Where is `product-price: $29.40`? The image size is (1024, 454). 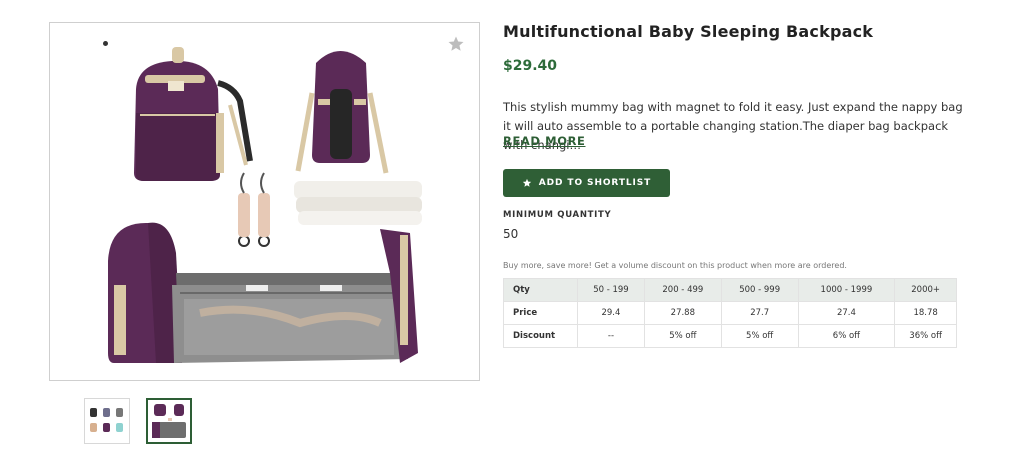
product-price: $29.40 is located at coordinates (530, 66).